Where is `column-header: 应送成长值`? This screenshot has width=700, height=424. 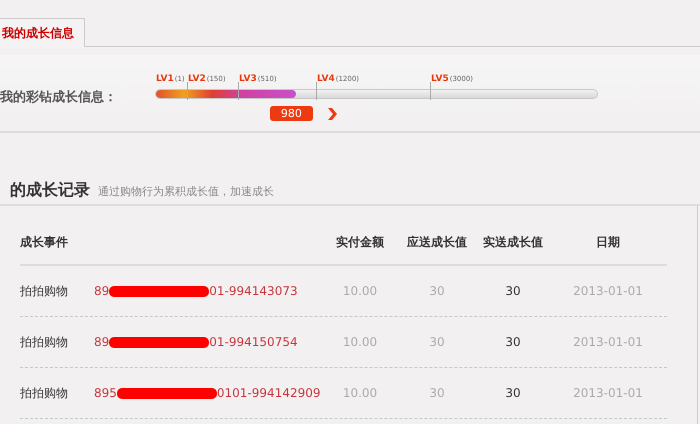 column-header: 应送成长值 is located at coordinates (437, 242).